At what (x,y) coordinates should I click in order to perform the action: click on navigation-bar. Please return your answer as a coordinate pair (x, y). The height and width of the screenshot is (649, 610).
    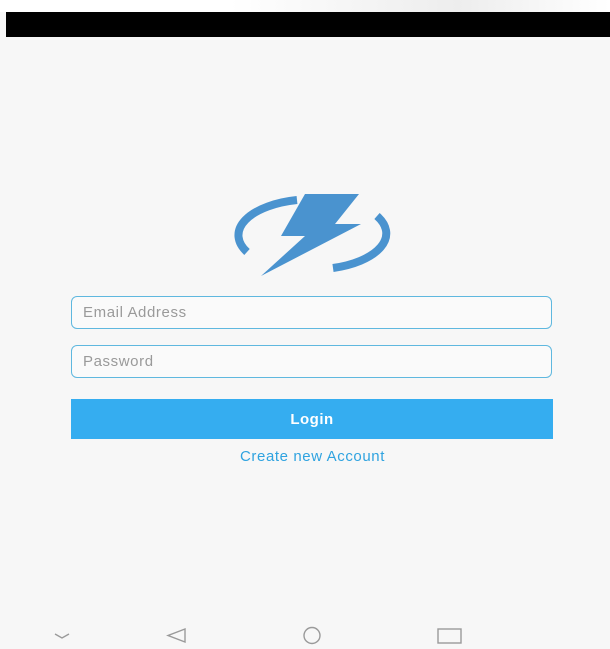
    Looking at the image, I should click on (305, 635).